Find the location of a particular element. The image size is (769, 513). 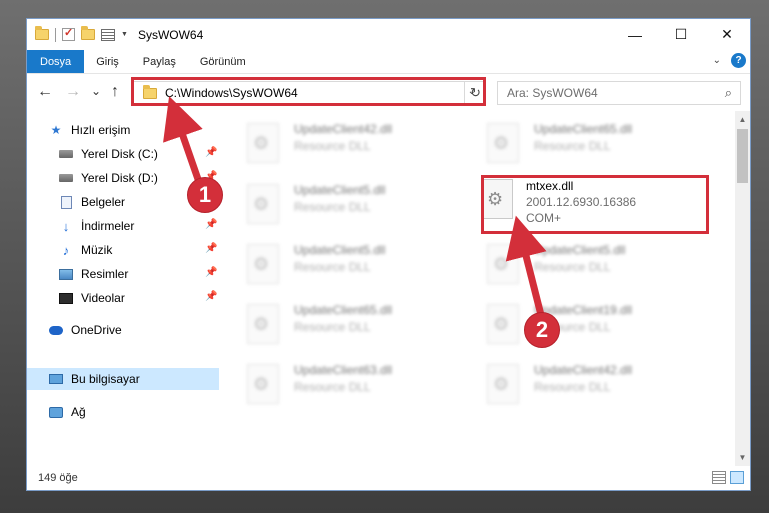

sidebar-item-label: İndirmeler is located at coordinates (108, 226).